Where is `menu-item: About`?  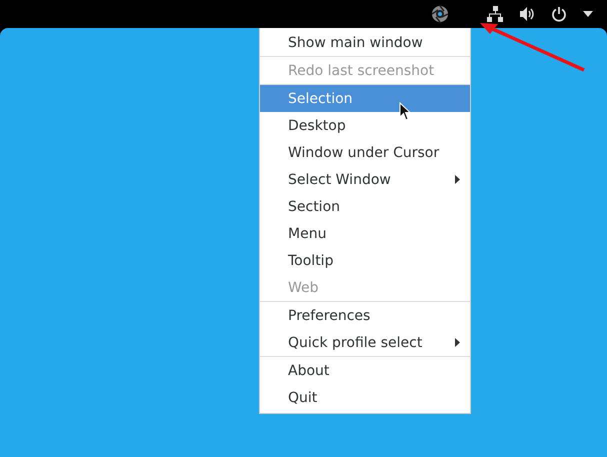 menu-item: About is located at coordinates (365, 370).